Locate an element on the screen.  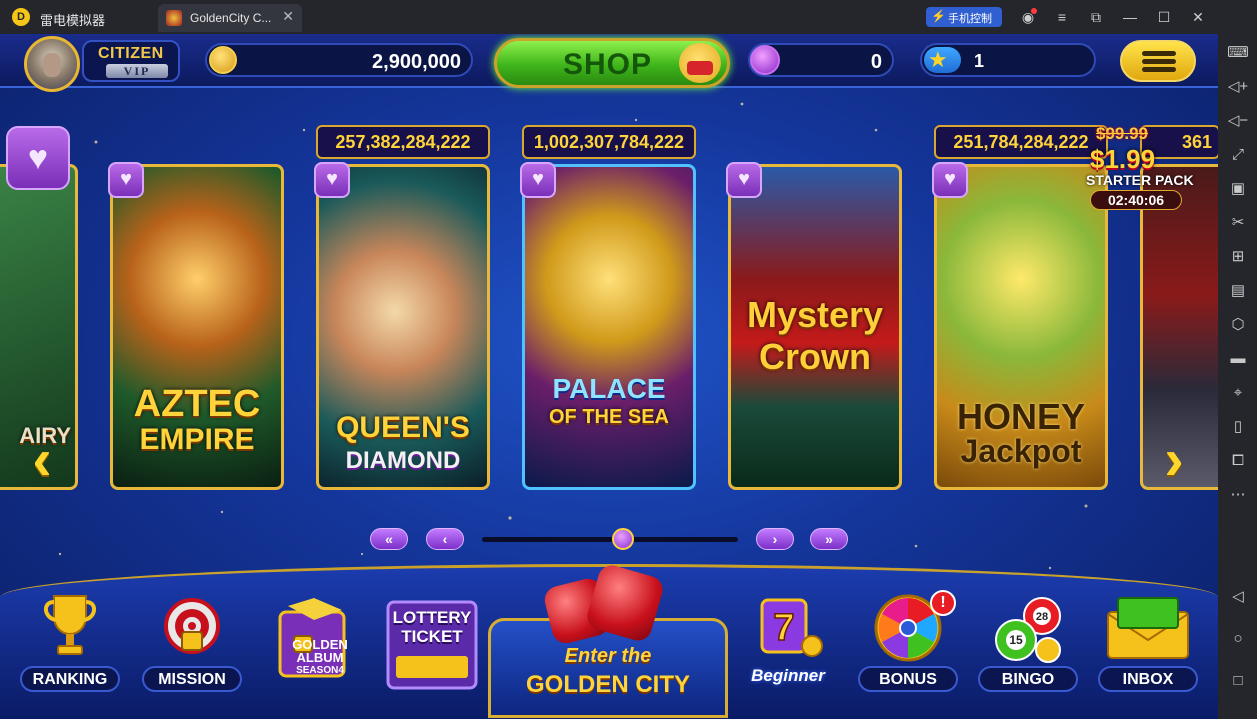
more-icon: ⋯ is located at coordinates (1238, 495).